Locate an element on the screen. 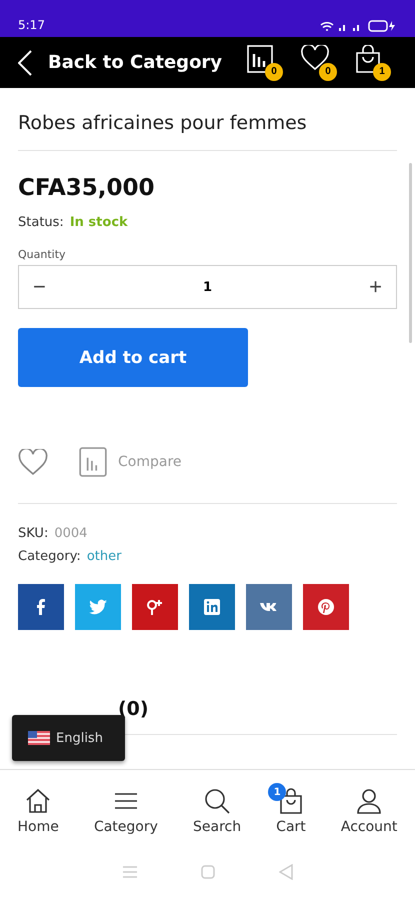 This screenshot has height=900, width=415. nav-tab: Account is located at coordinates (369, 809).